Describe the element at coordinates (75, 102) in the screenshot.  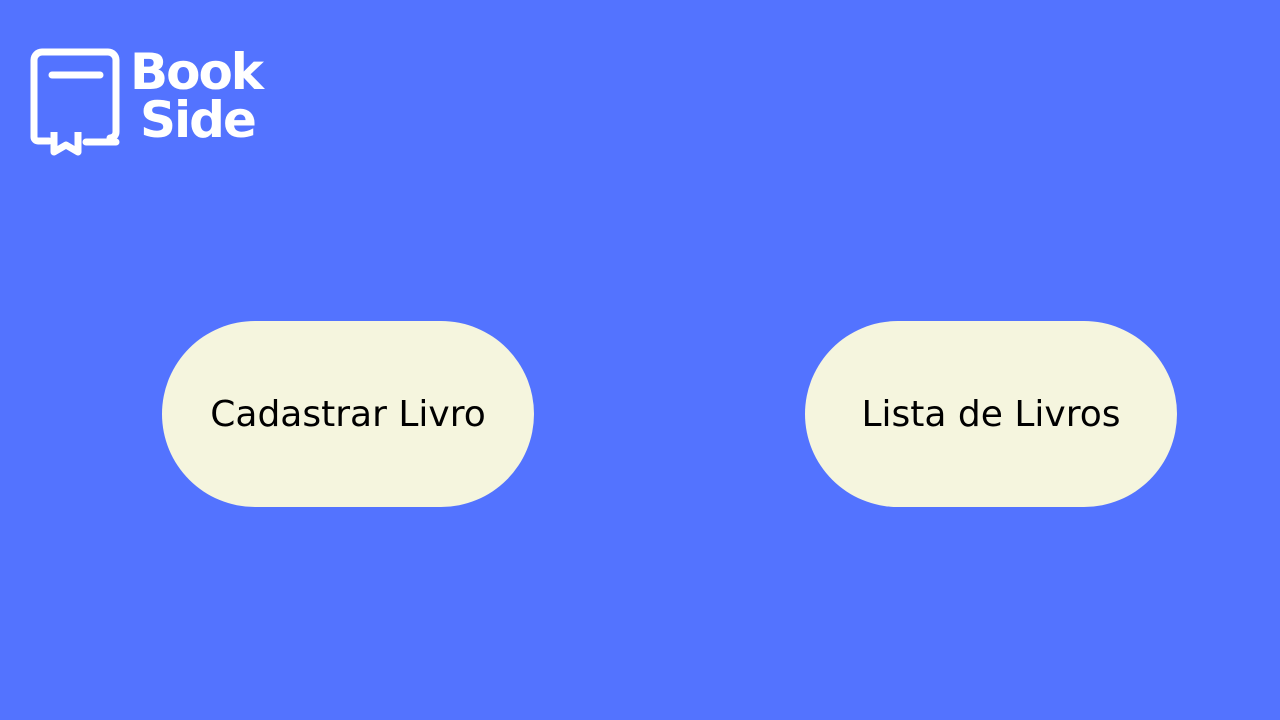
I see `book-icon` at that location.